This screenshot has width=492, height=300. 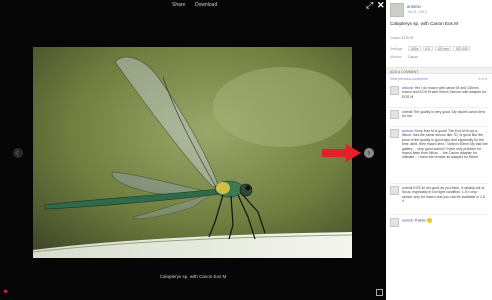 I want to click on upload-date: Jul 21, 2013, so click(x=417, y=12).